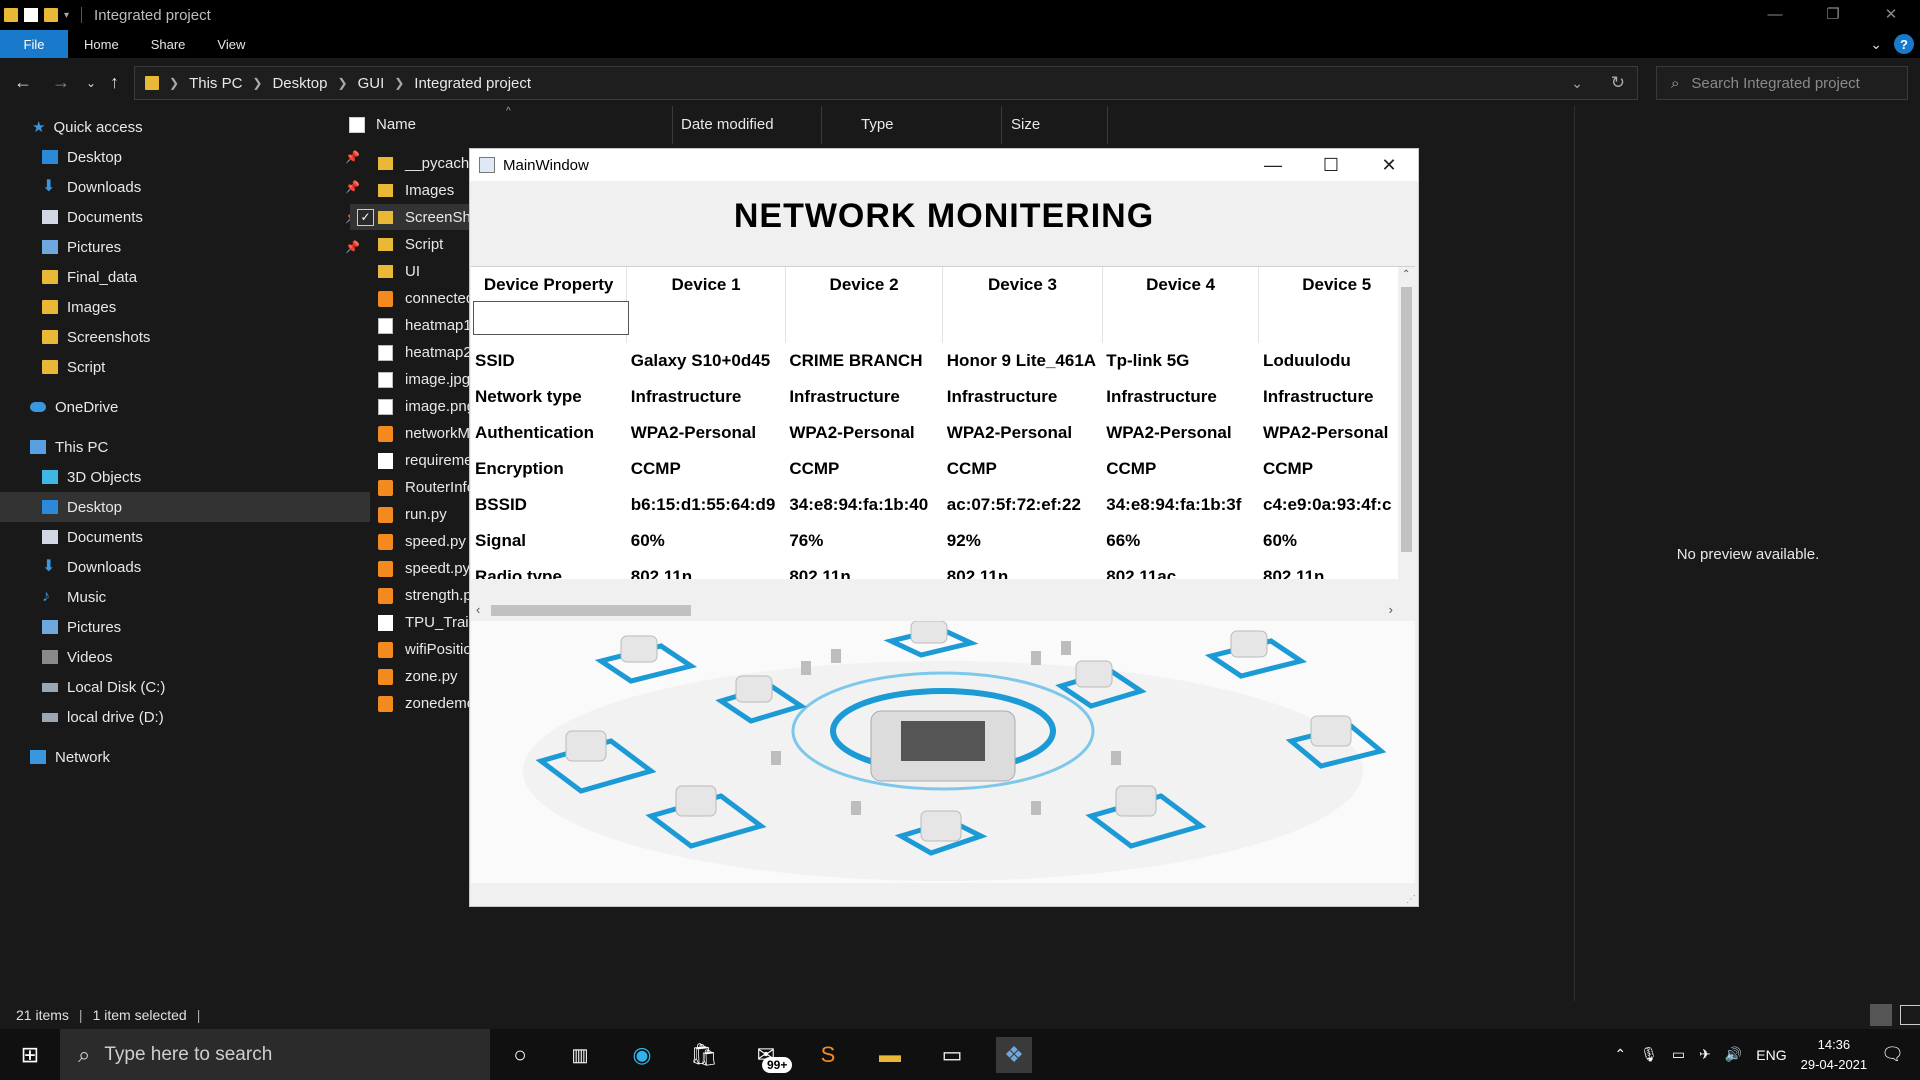  What do you see at coordinates (863, 505) in the screenshot?
I see `value-cell: 34:e8:94:fa:1b:40` at bounding box center [863, 505].